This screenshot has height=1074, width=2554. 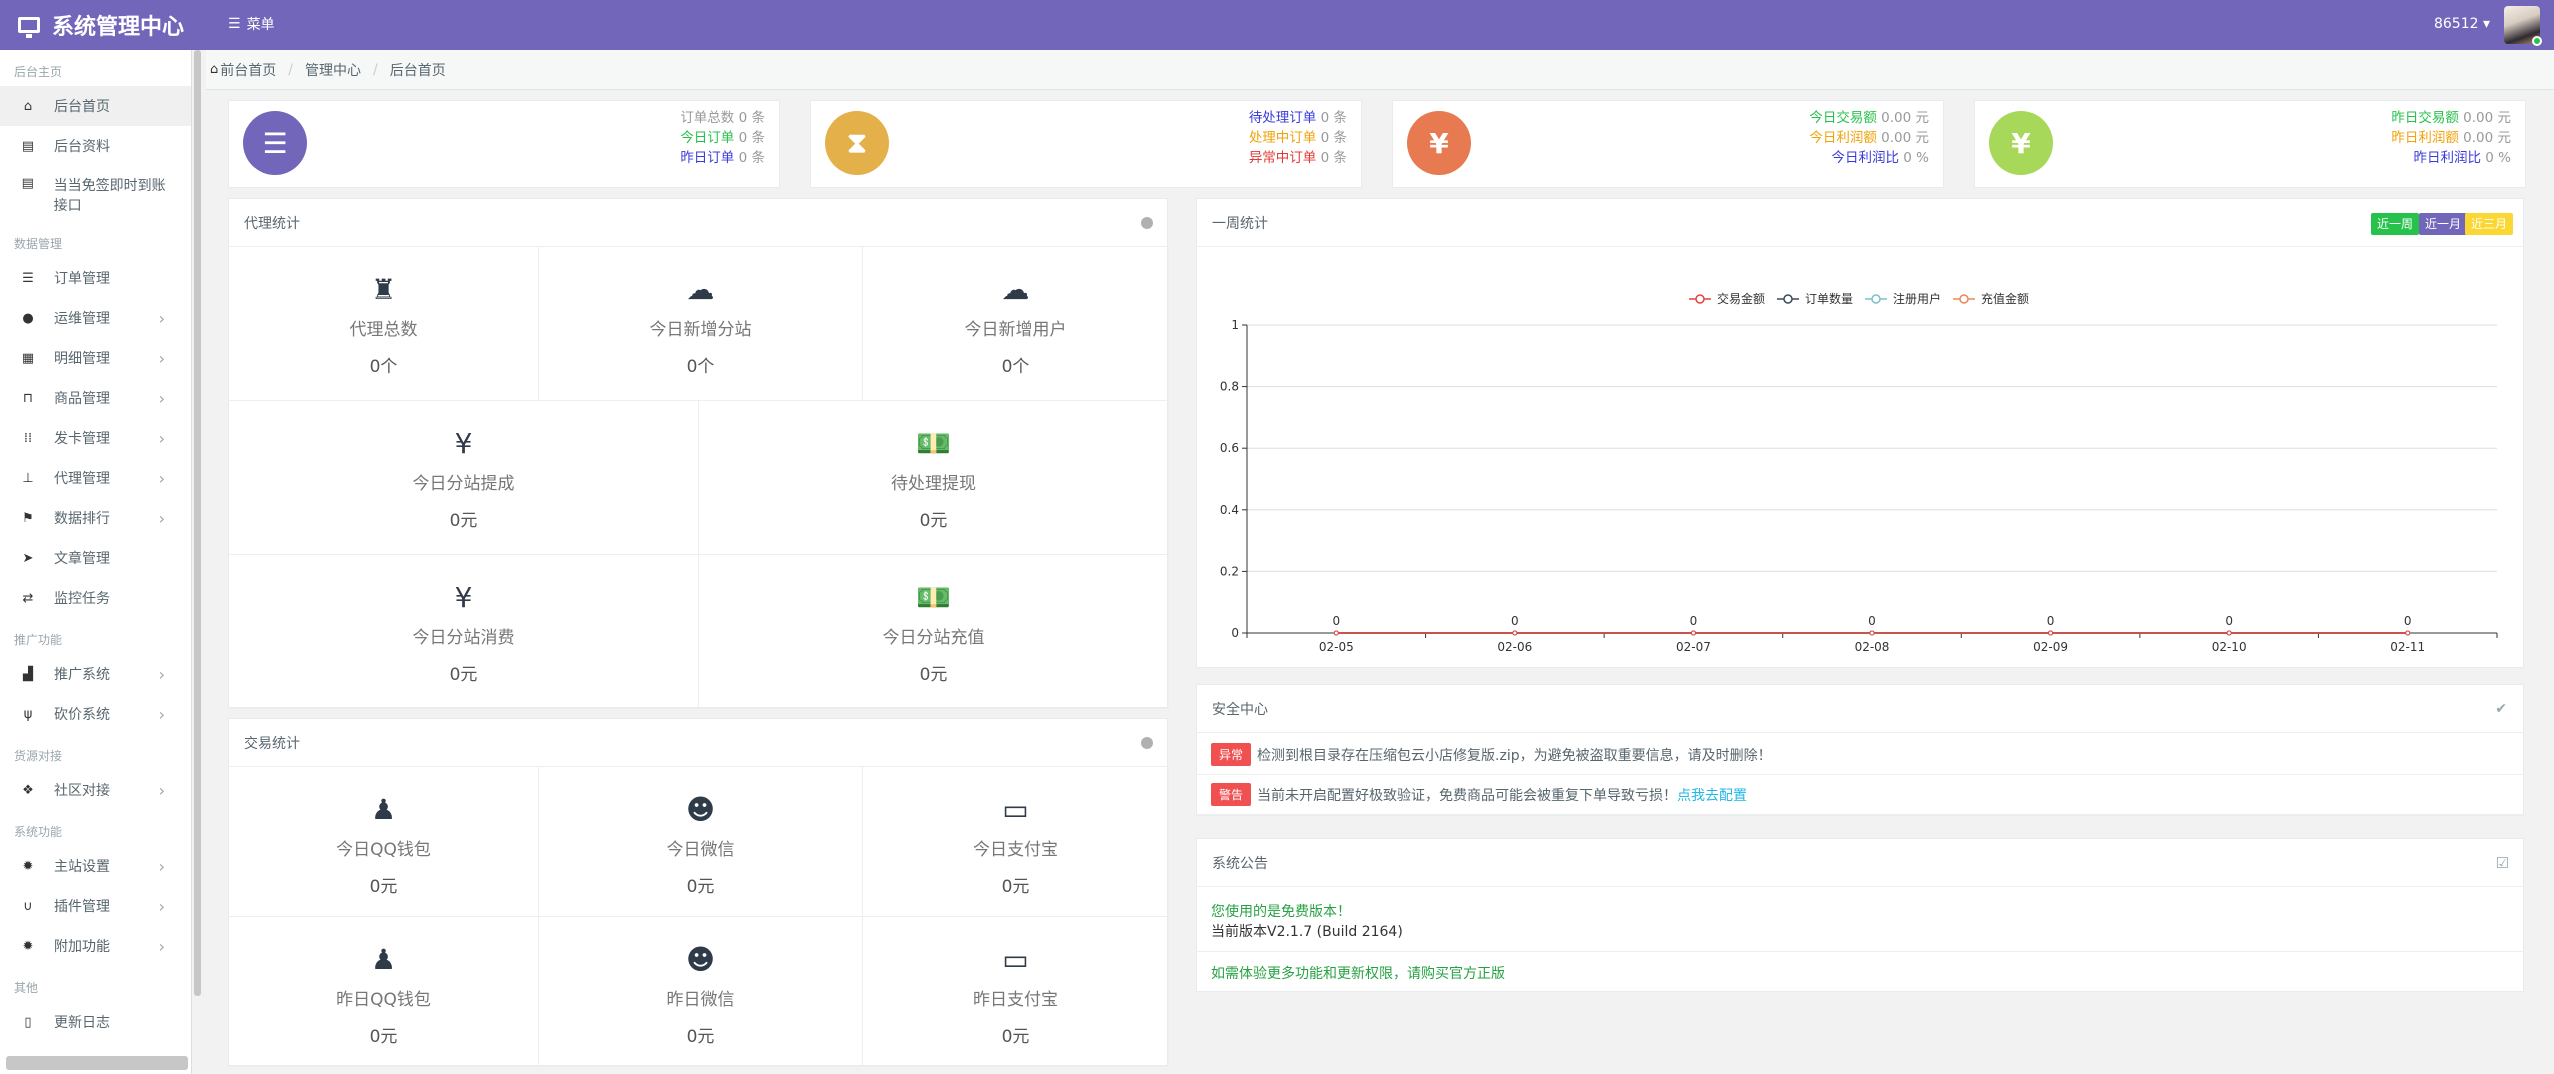 What do you see at coordinates (2005, 298) in the screenshot?
I see `legend-label: 充值金额` at bounding box center [2005, 298].